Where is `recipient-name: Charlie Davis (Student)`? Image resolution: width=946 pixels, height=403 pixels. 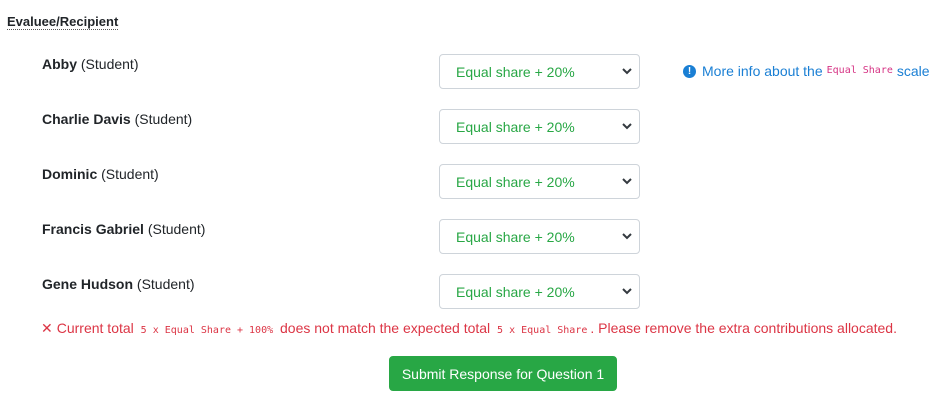
recipient-name: Charlie Davis (Student) is located at coordinates (117, 119).